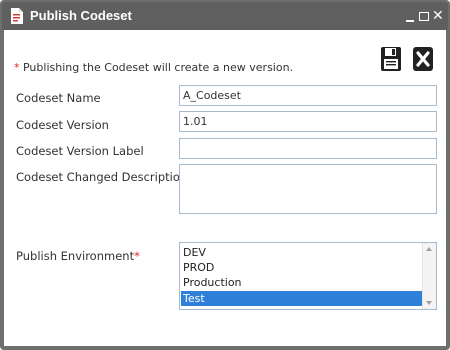 The image size is (450, 350). I want to click on publish-environment-label-text: Publish Environment, so click(75, 256).